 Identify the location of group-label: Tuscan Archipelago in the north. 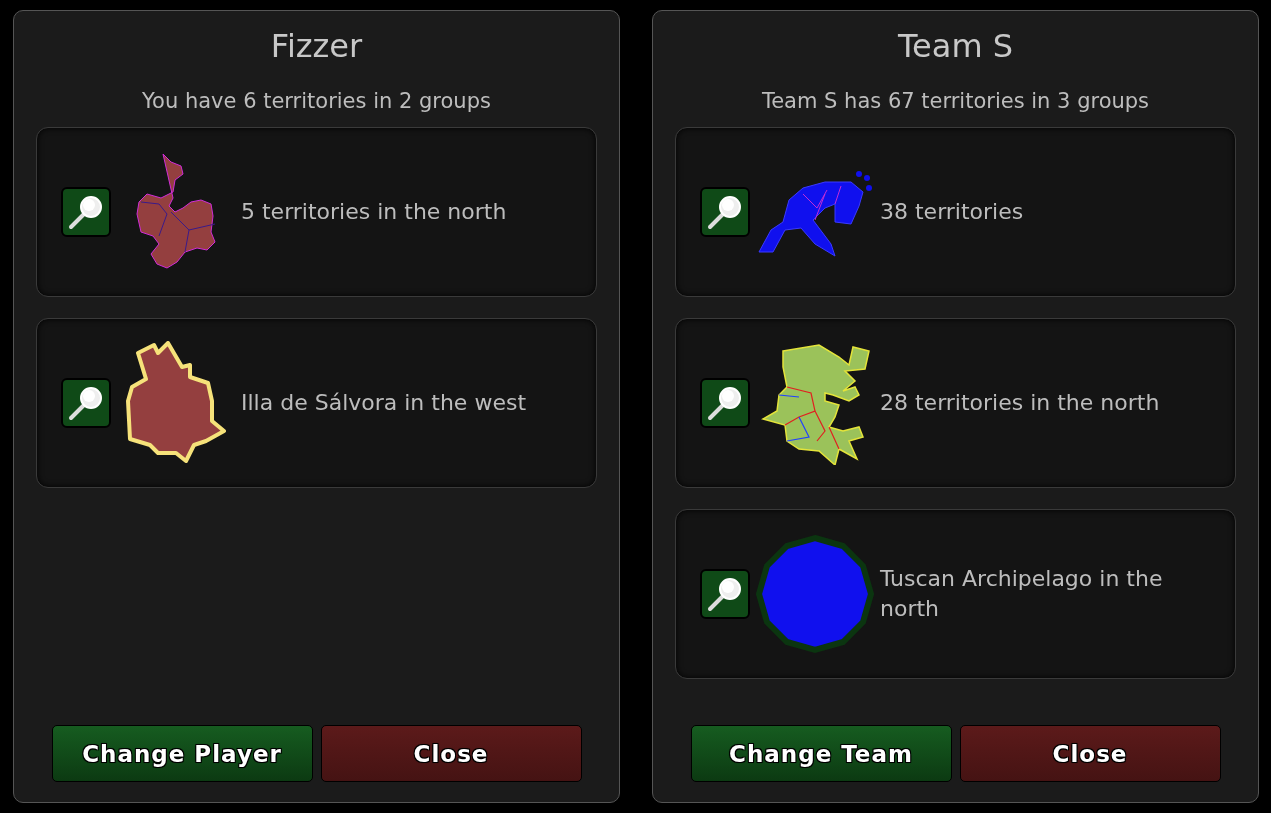
(1022, 594).